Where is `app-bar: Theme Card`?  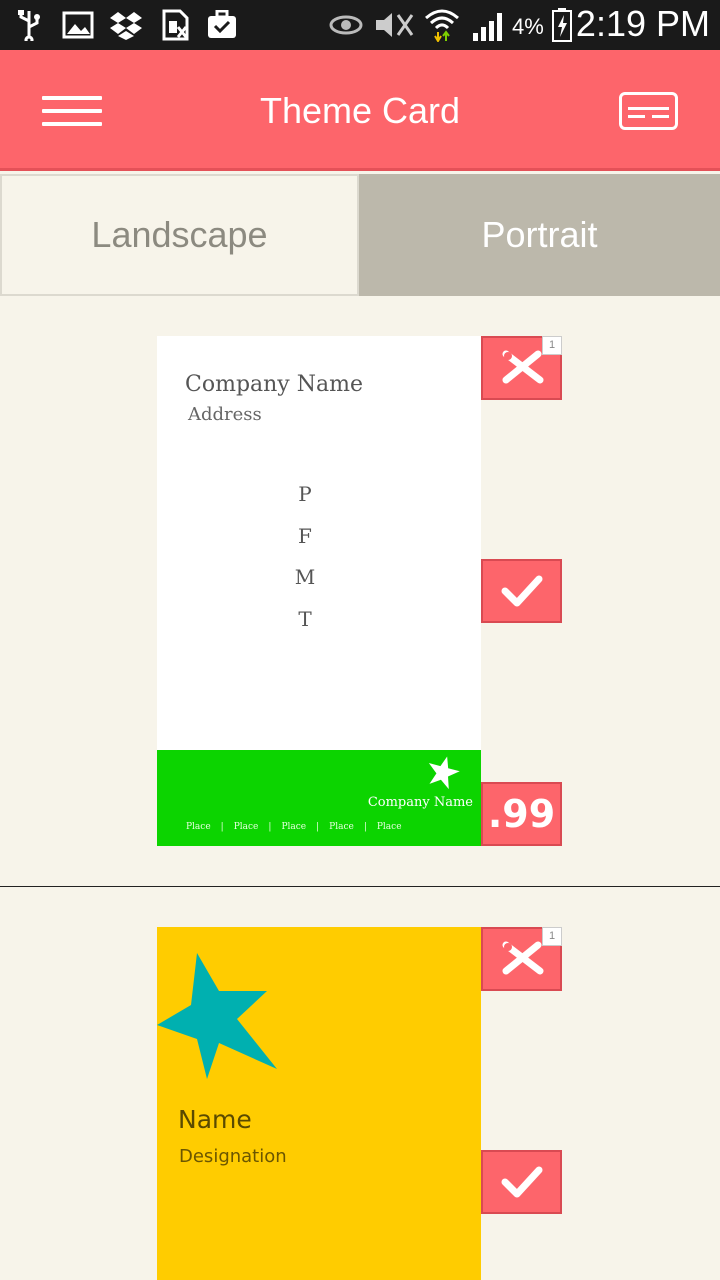 app-bar: Theme Card is located at coordinates (360, 110).